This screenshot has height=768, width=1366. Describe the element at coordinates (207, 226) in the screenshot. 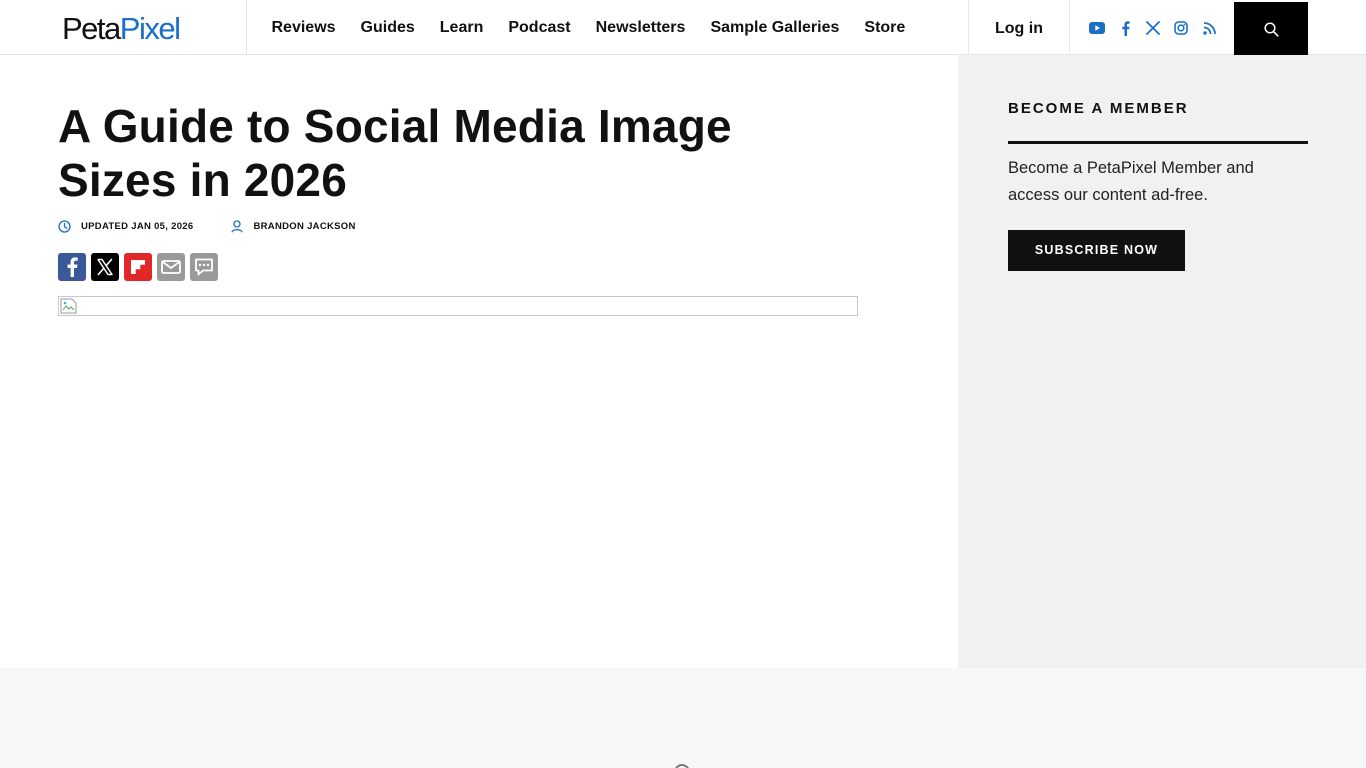

I see `article-meta: UPDATED JAN 05, 2026 BRANDON JACKSON` at that location.